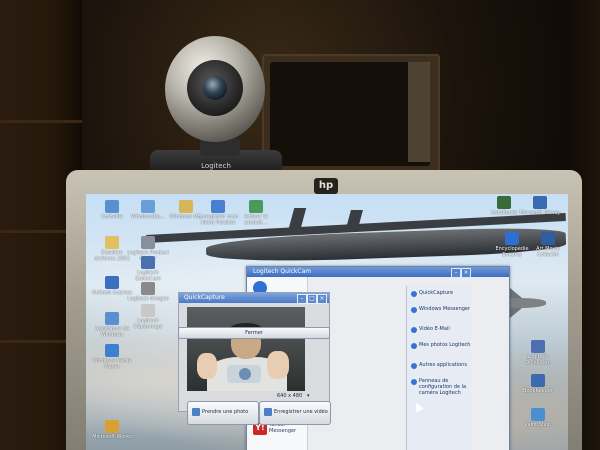 Image resolution: width=600 pixels, height=450 pixels. I want to click on side-panel-item-label: Autres applications, so click(443, 365).